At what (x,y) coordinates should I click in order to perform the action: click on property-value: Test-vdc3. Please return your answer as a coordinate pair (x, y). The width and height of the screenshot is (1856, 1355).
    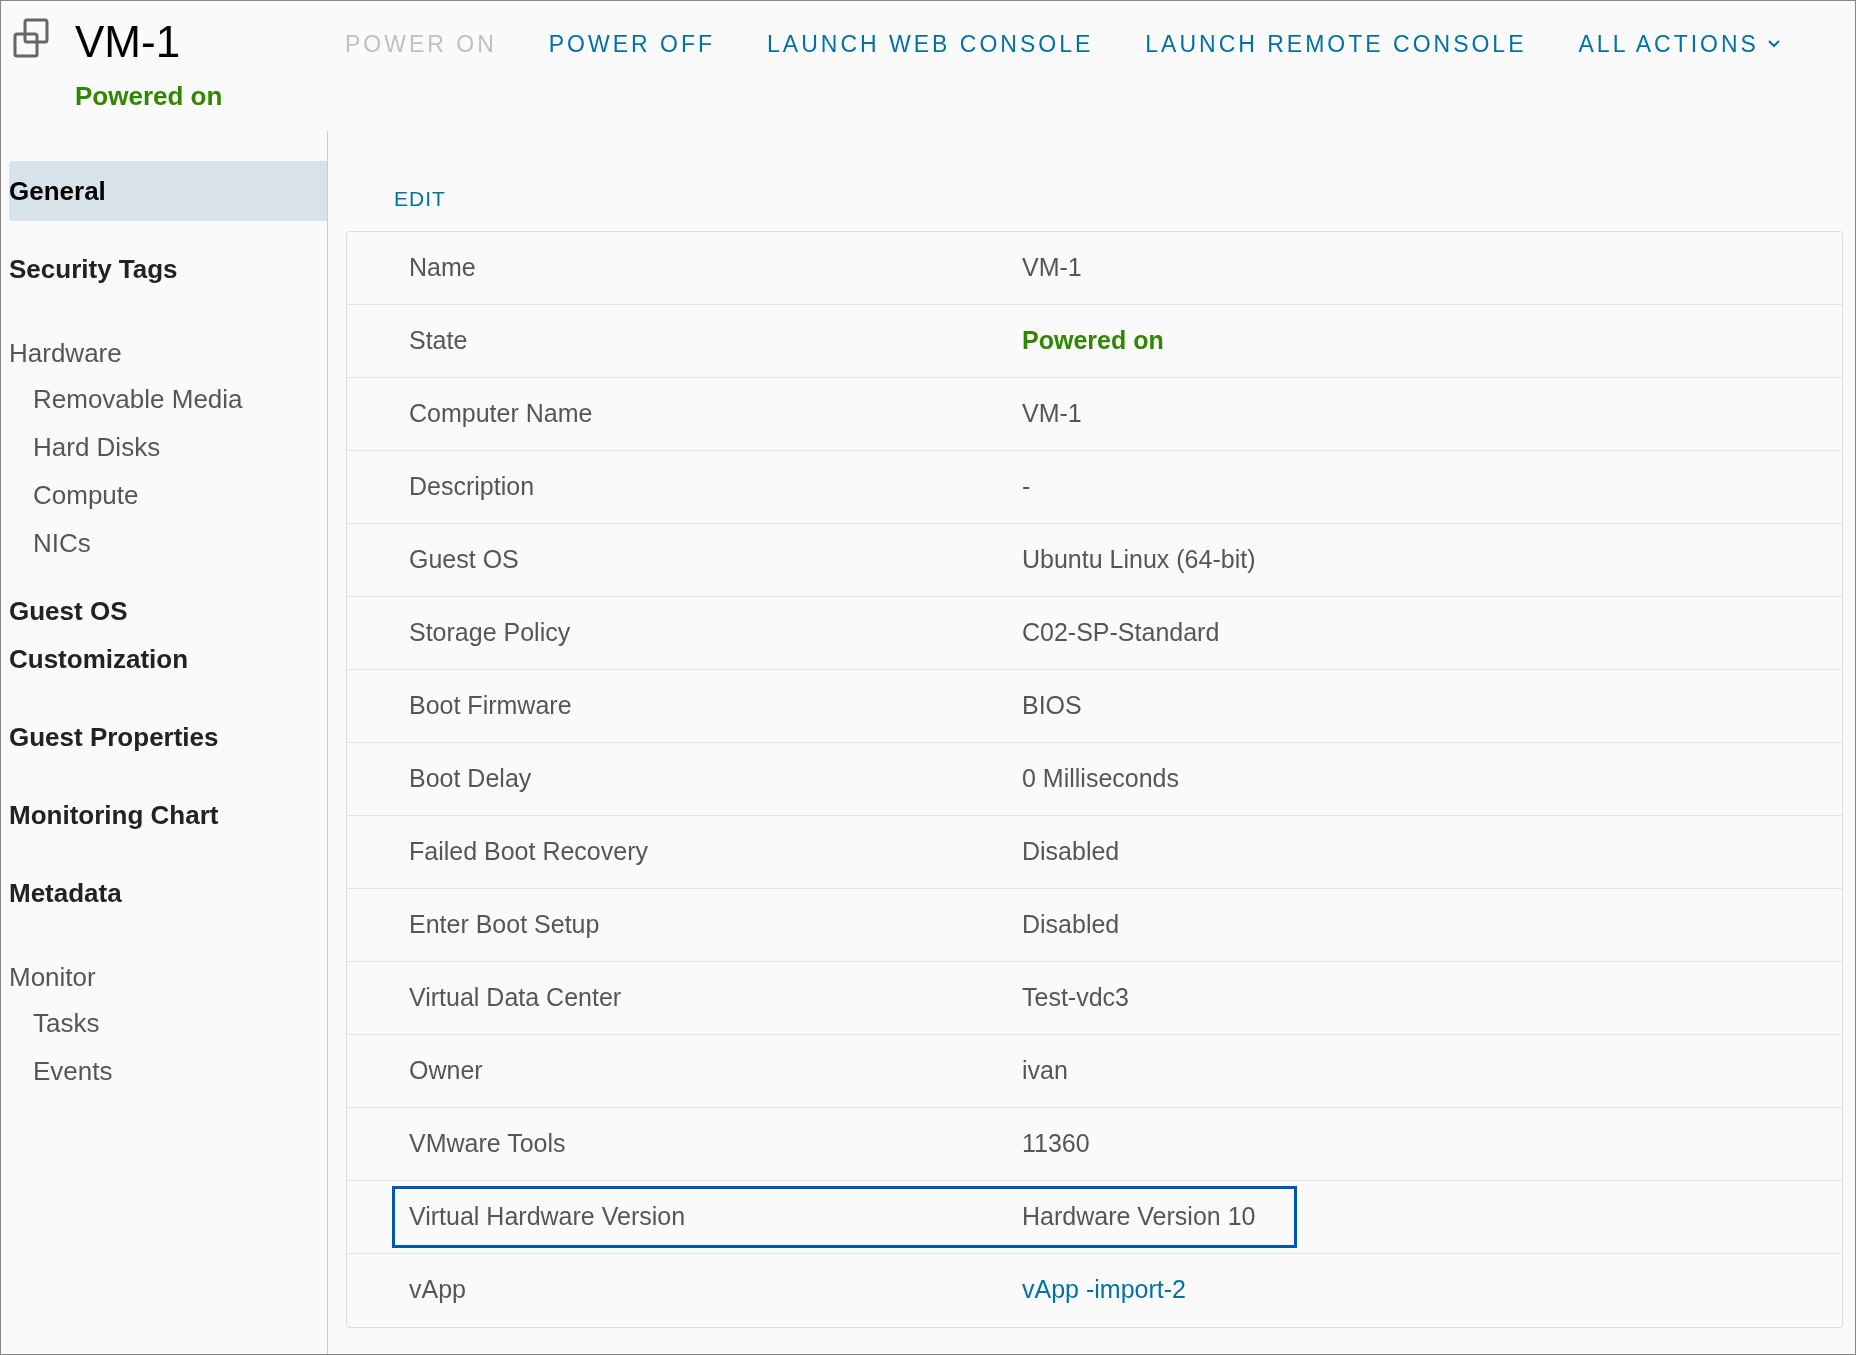
    Looking at the image, I should click on (1075, 997).